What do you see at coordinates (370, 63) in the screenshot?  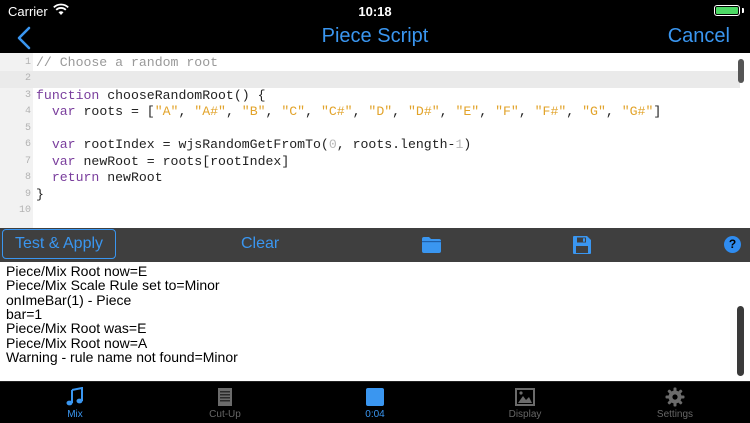 I see `code-line: 1 // Choose a random root` at bounding box center [370, 63].